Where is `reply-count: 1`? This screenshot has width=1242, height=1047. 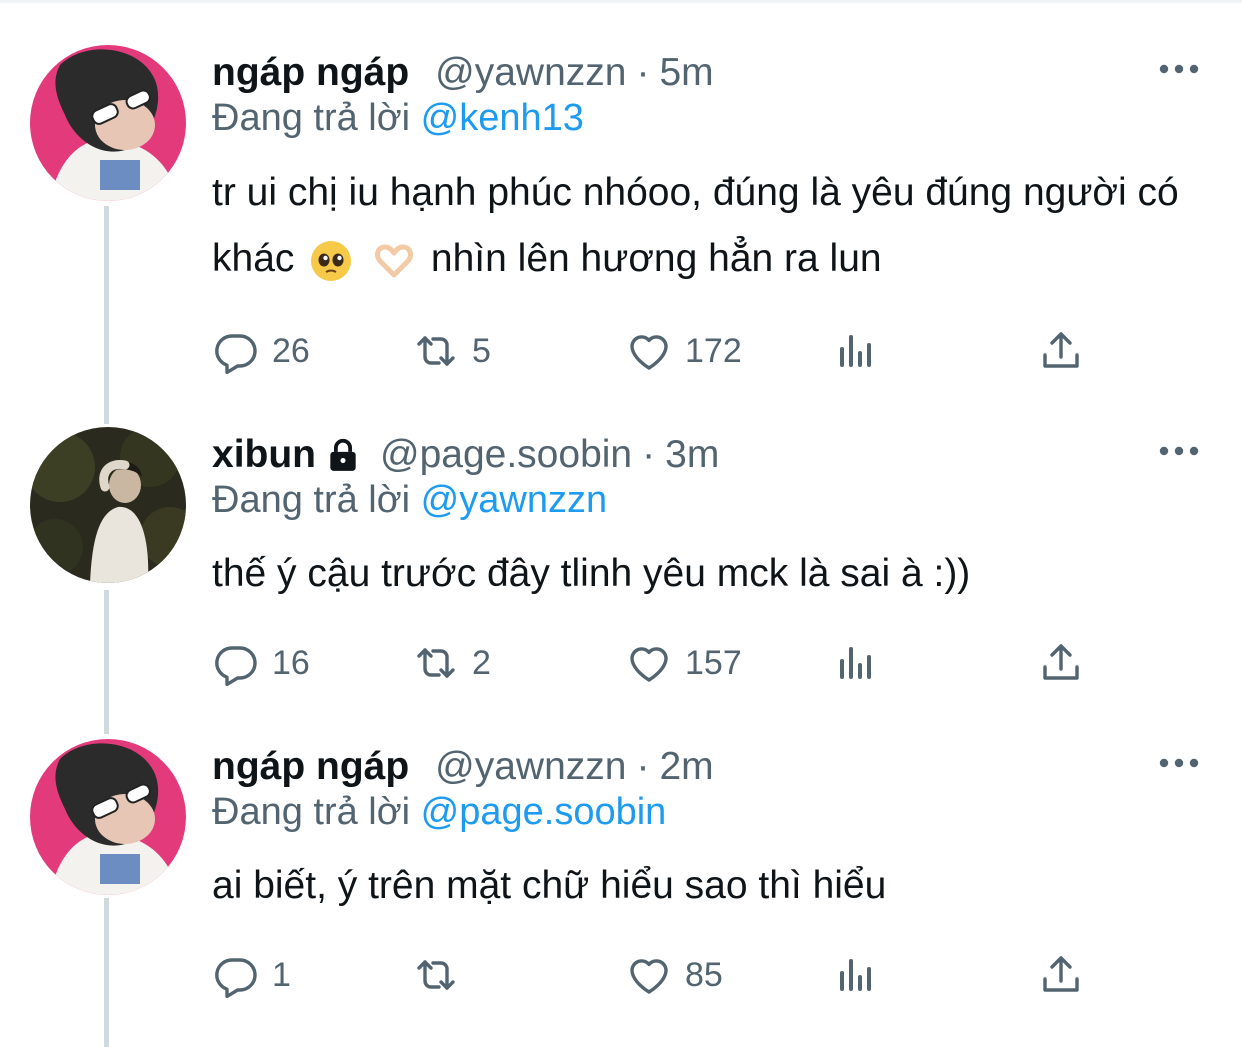 reply-count: 1 is located at coordinates (281, 974).